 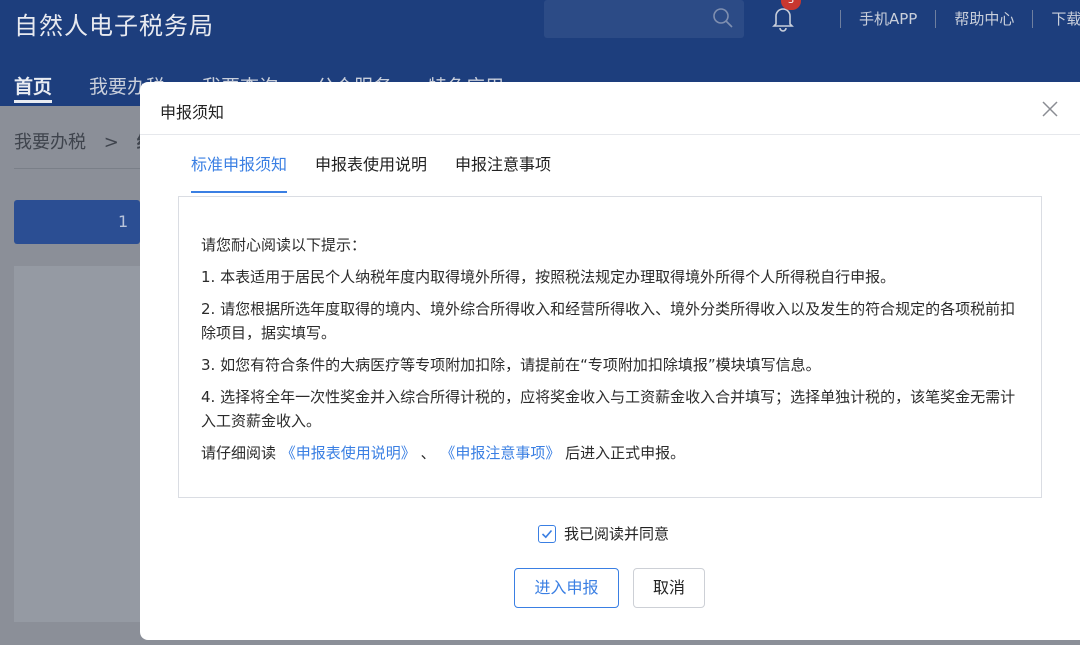 I want to click on tab-form-instructions: 申报表使用说明, so click(x=371, y=172).